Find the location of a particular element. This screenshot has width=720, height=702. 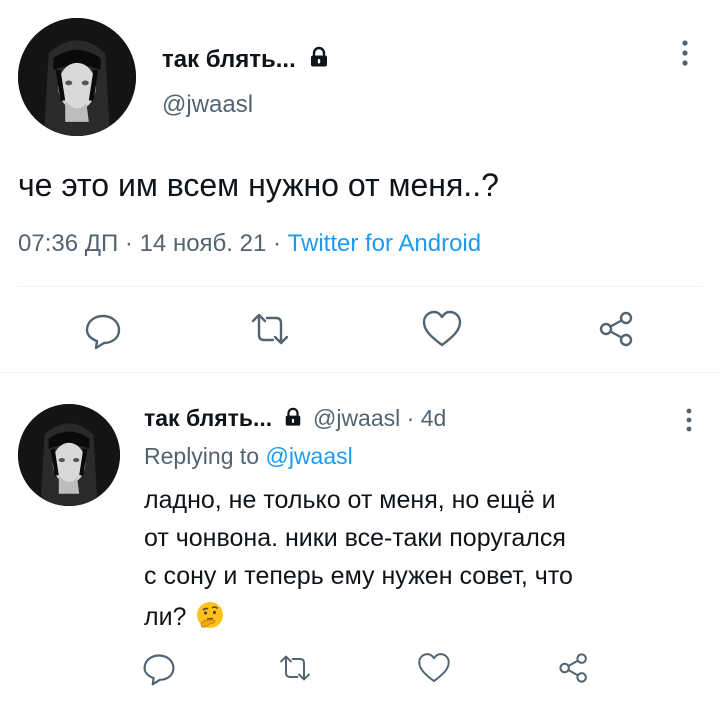

reply-text-line-4: ли? is located at coordinates (184, 618).